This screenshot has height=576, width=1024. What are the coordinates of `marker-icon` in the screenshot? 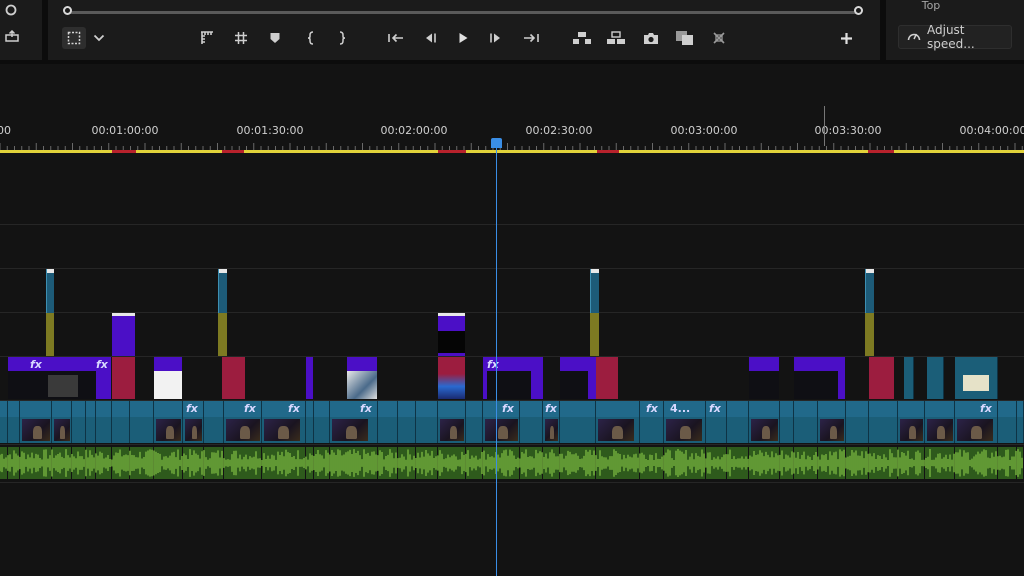 It's located at (275, 38).